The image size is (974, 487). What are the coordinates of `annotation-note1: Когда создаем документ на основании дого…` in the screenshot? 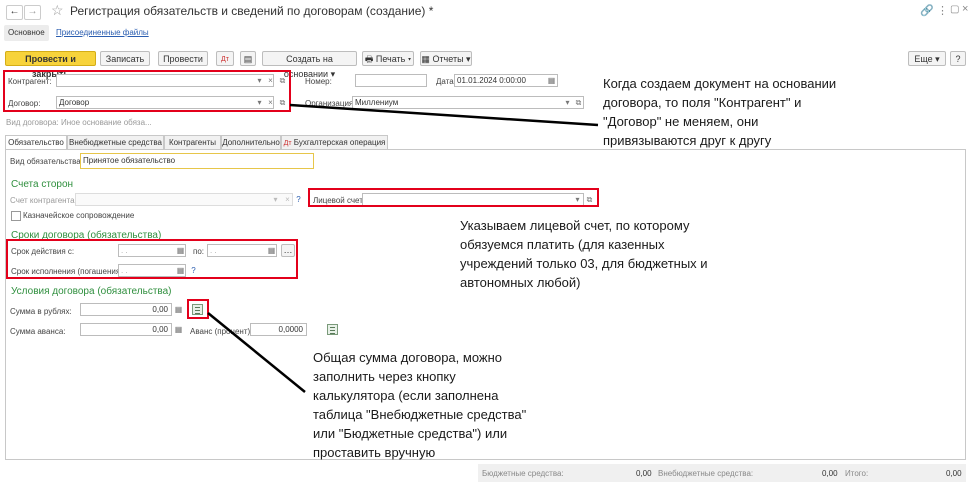 It's located at (720, 112).